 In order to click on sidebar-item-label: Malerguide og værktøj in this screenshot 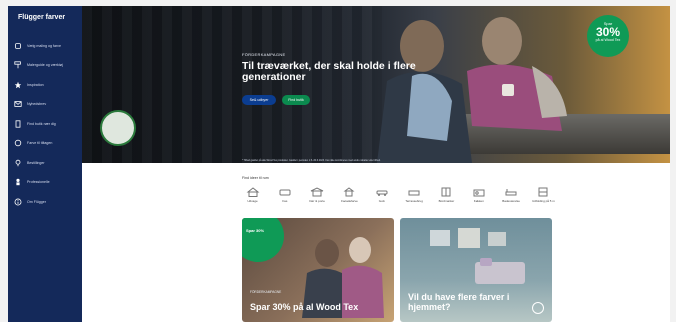, I will do `click(45, 65)`.